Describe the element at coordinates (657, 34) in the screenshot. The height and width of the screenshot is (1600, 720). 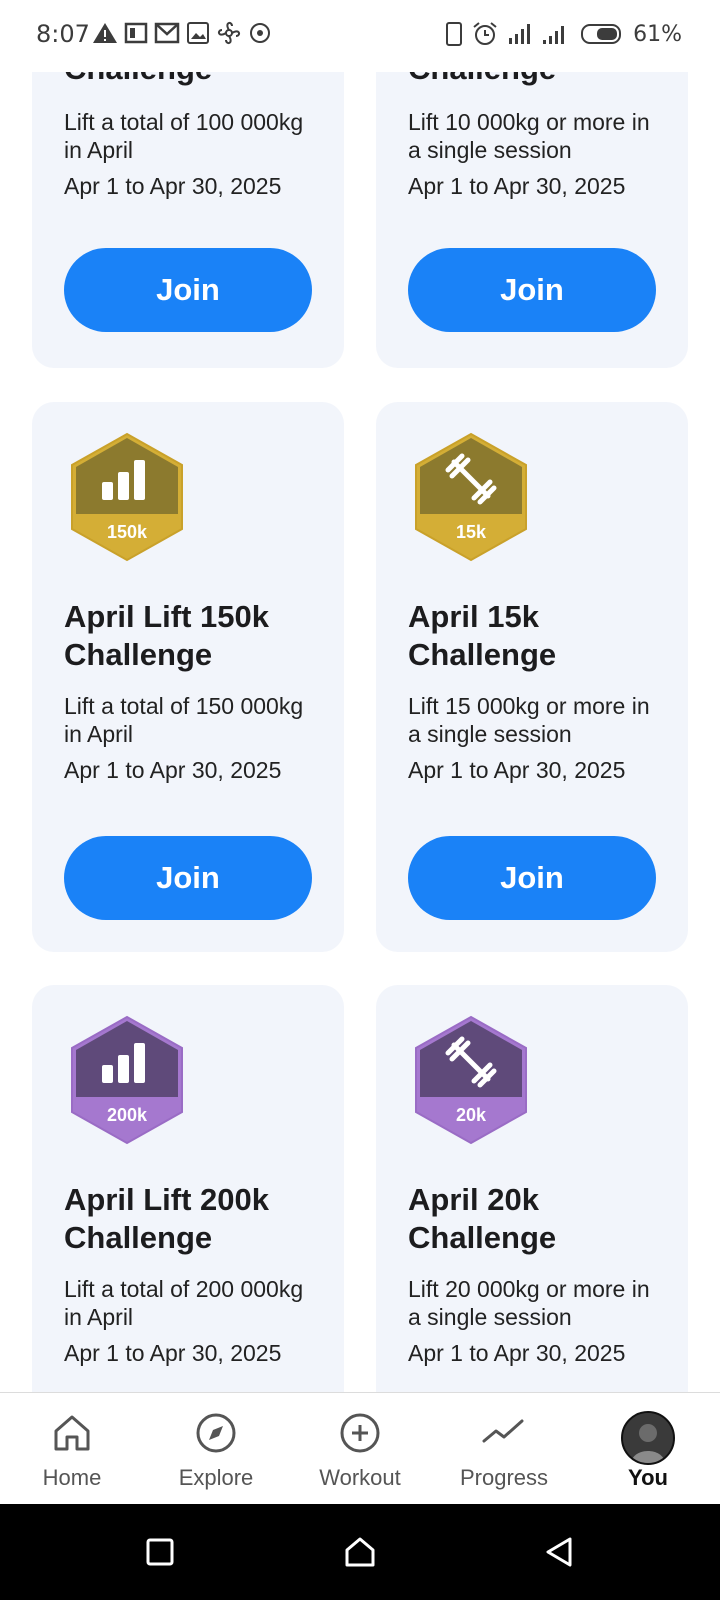
I see `battery-percent: 61%` at that location.